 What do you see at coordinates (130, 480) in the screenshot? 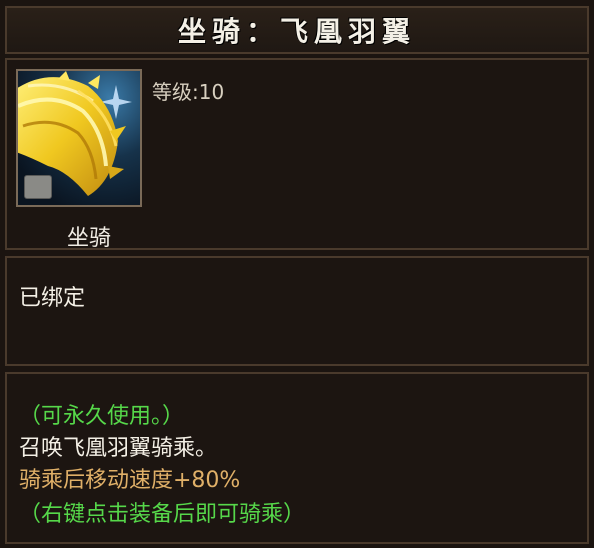
I see `description-speed-bonus: 骑乘后移动速度+80%` at bounding box center [130, 480].